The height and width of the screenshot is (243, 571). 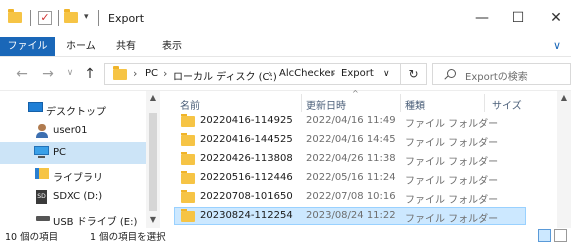 What do you see at coordinates (35, 108) in the screenshot?
I see `desktop-icon` at bounding box center [35, 108].